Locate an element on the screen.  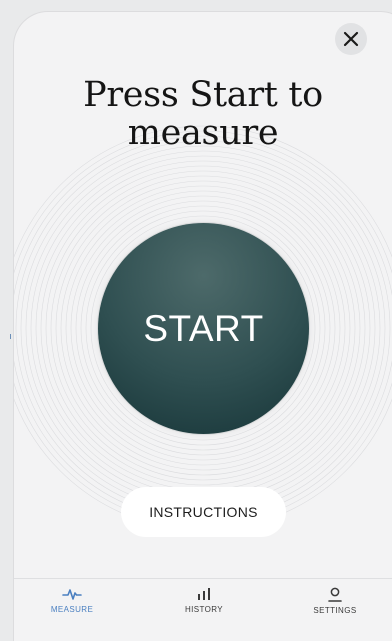
page-title: Press Start to measure is located at coordinates (203, 114).